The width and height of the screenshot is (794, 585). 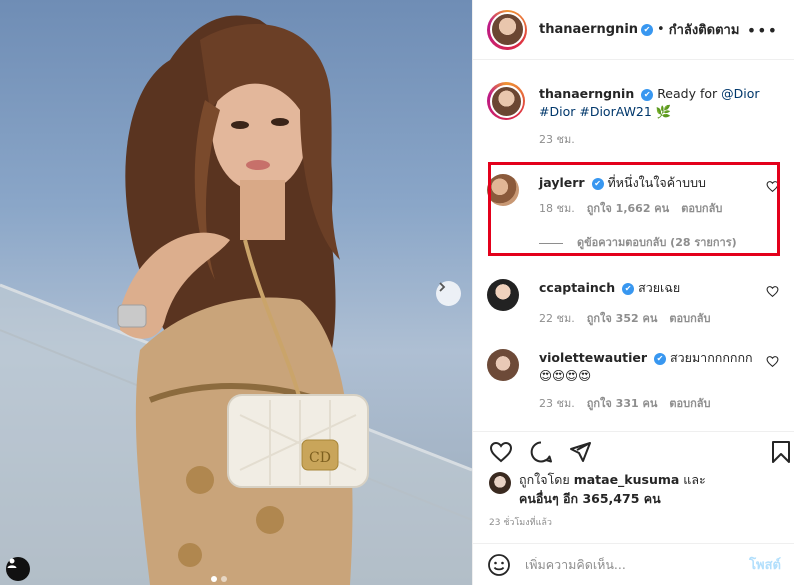 I want to click on comment-time: 22 ชม., so click(x=557, y=319).